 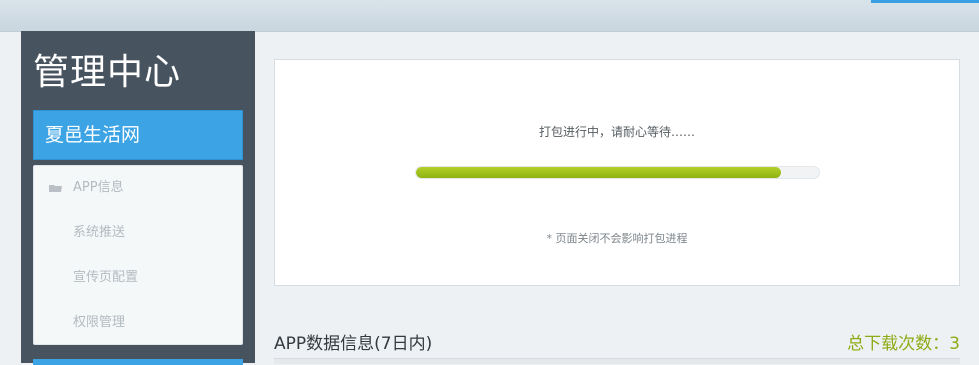 I want to click on sidebar-title: 管理中心, so click(x=107, y=72).